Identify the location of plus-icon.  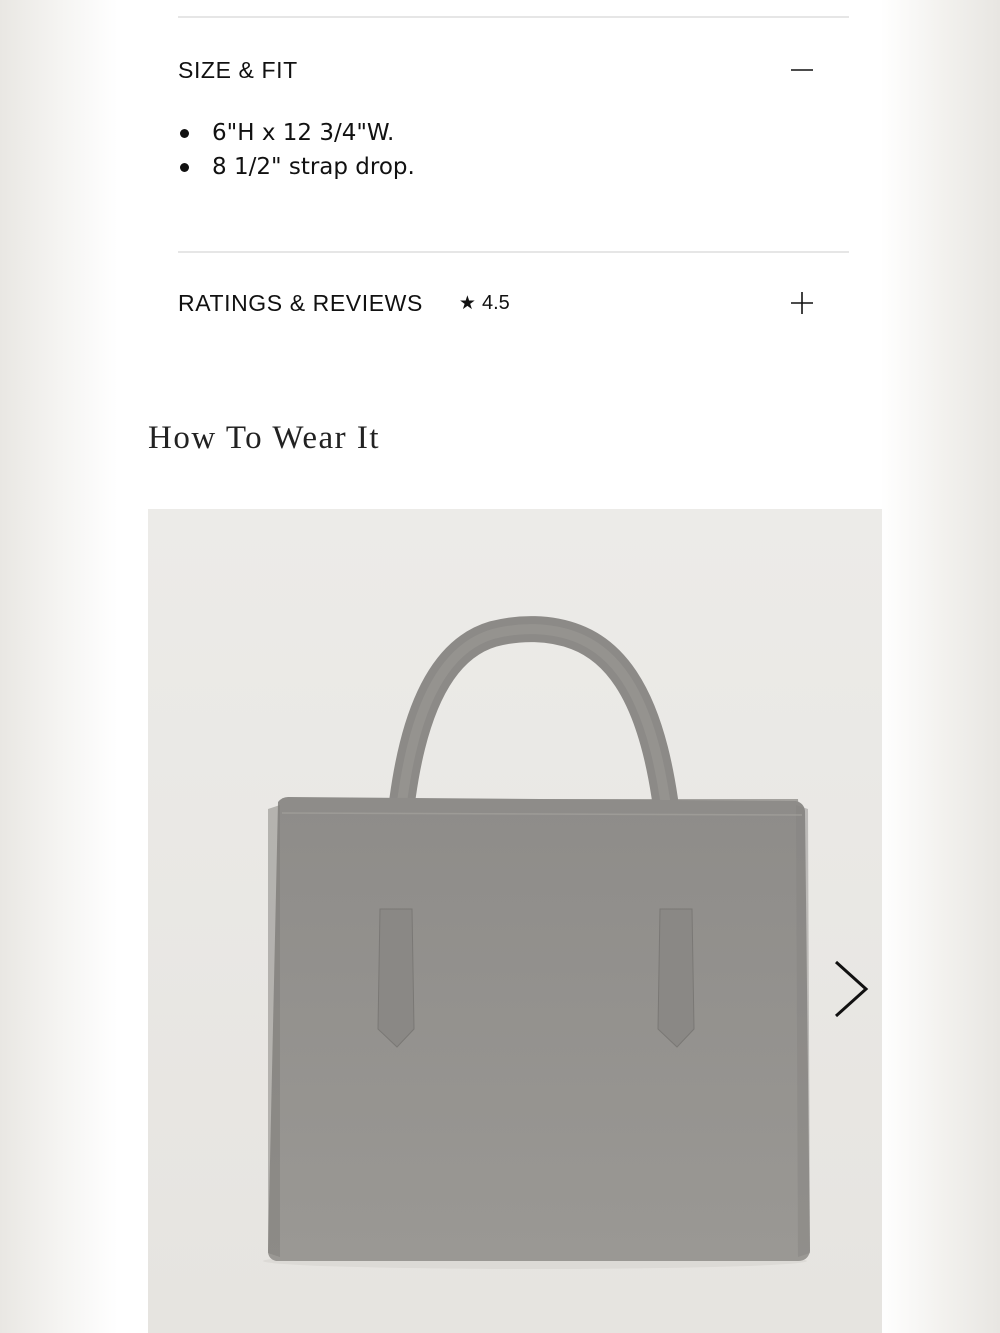
(802, 303).